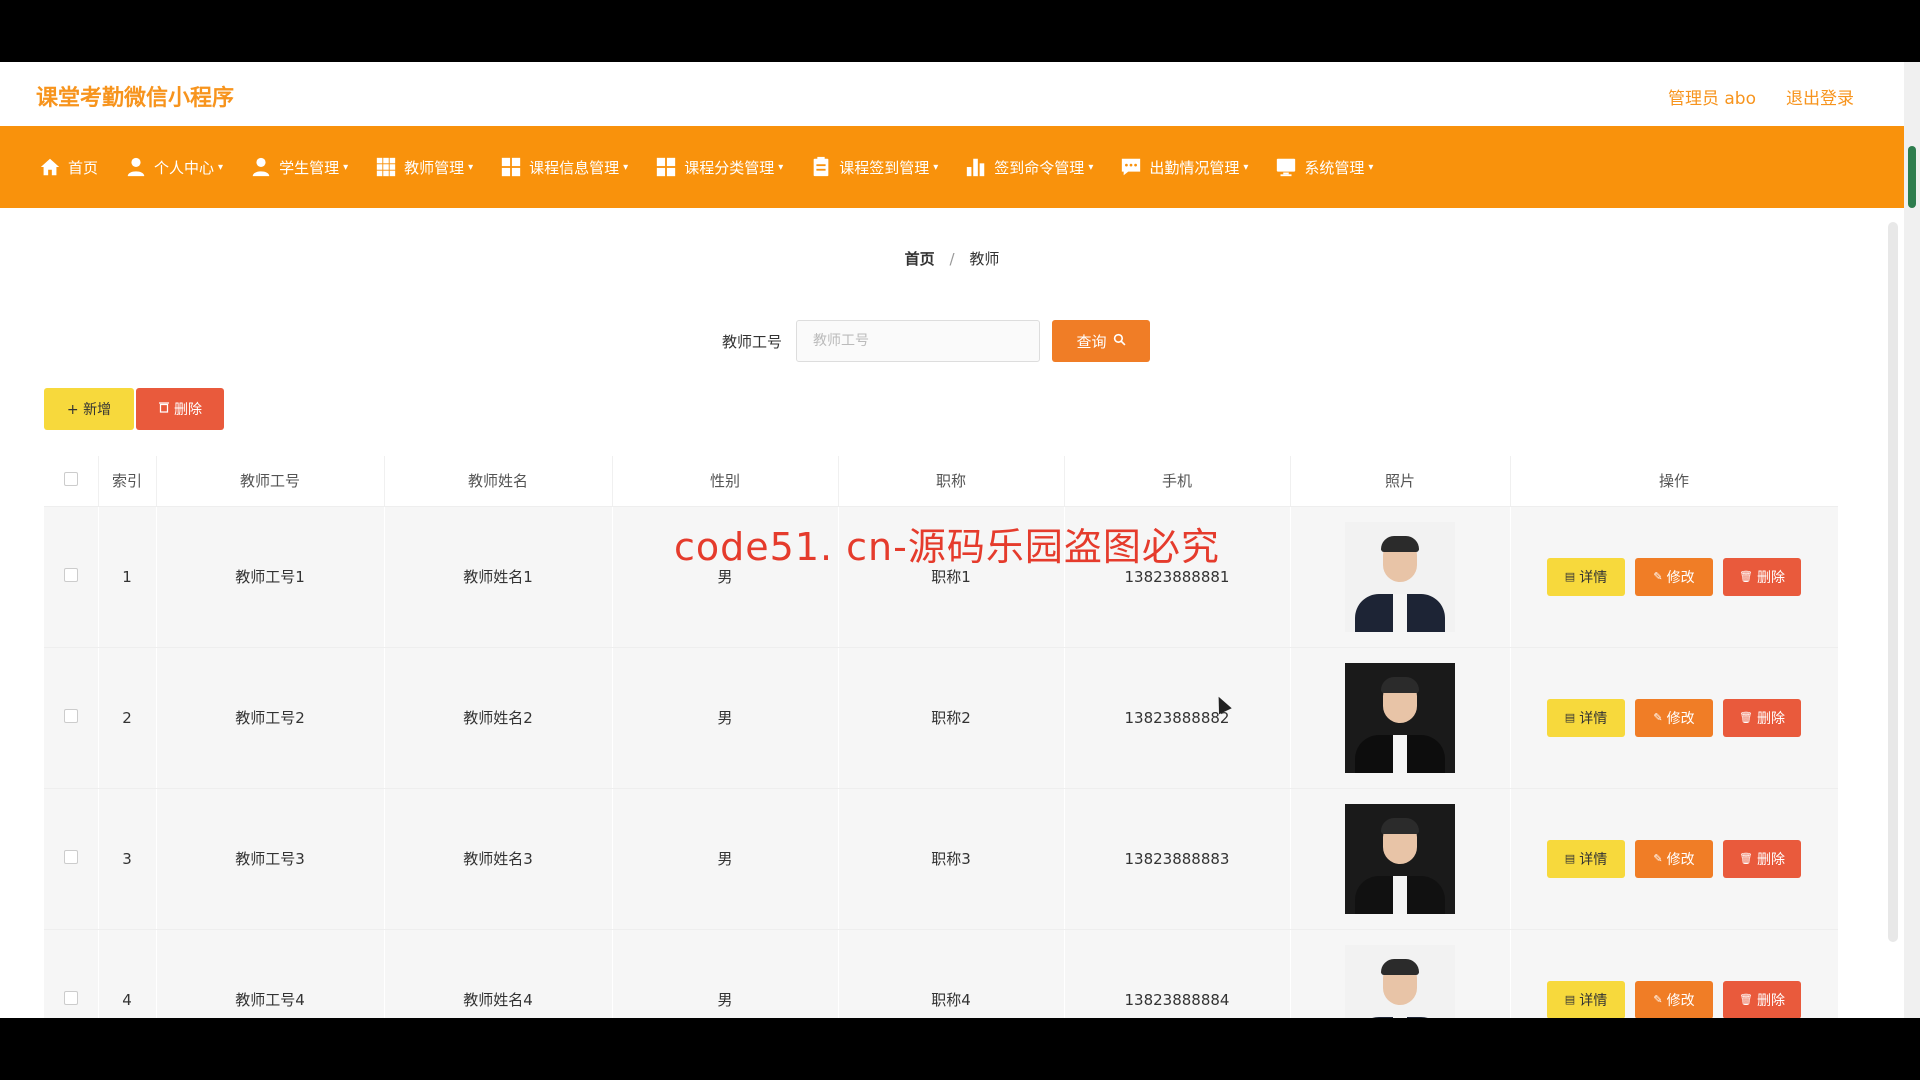  Describe the element at coordinates (71, 481) in the screenshot. I see `select-all-checkbox` at that location.